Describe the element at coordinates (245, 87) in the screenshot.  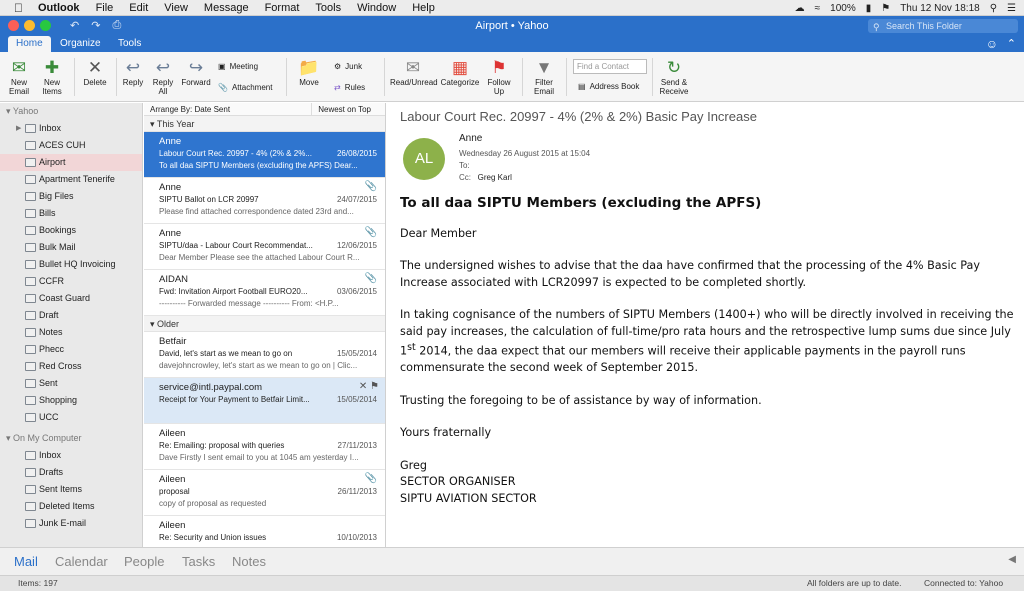
I see `attachment-button: 📎 Attachment` at that location.